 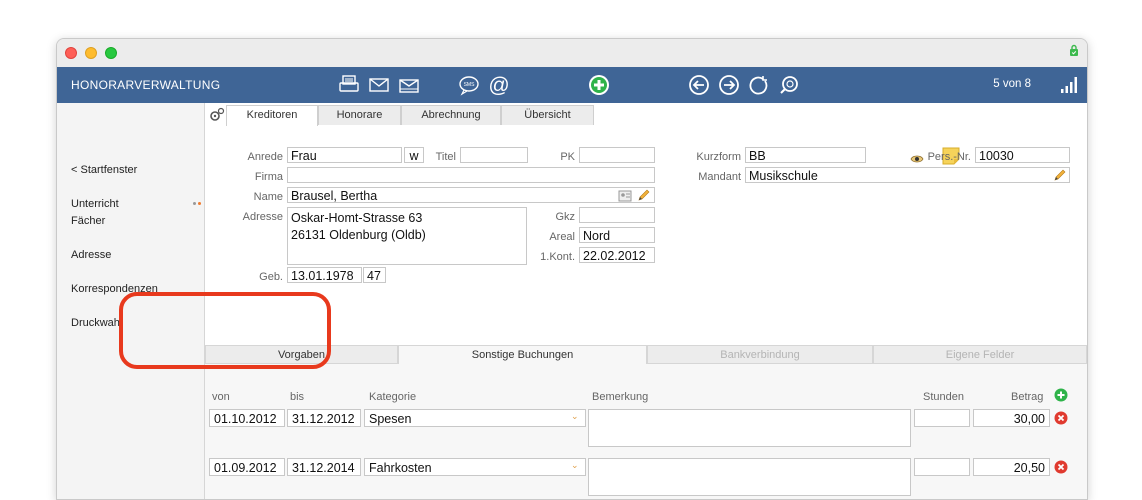 What do you see at coordinates (324, 275) in the screenshot?
I see `geburtsdatum-field: 13.01.1978` at bounding box center [324, 275].